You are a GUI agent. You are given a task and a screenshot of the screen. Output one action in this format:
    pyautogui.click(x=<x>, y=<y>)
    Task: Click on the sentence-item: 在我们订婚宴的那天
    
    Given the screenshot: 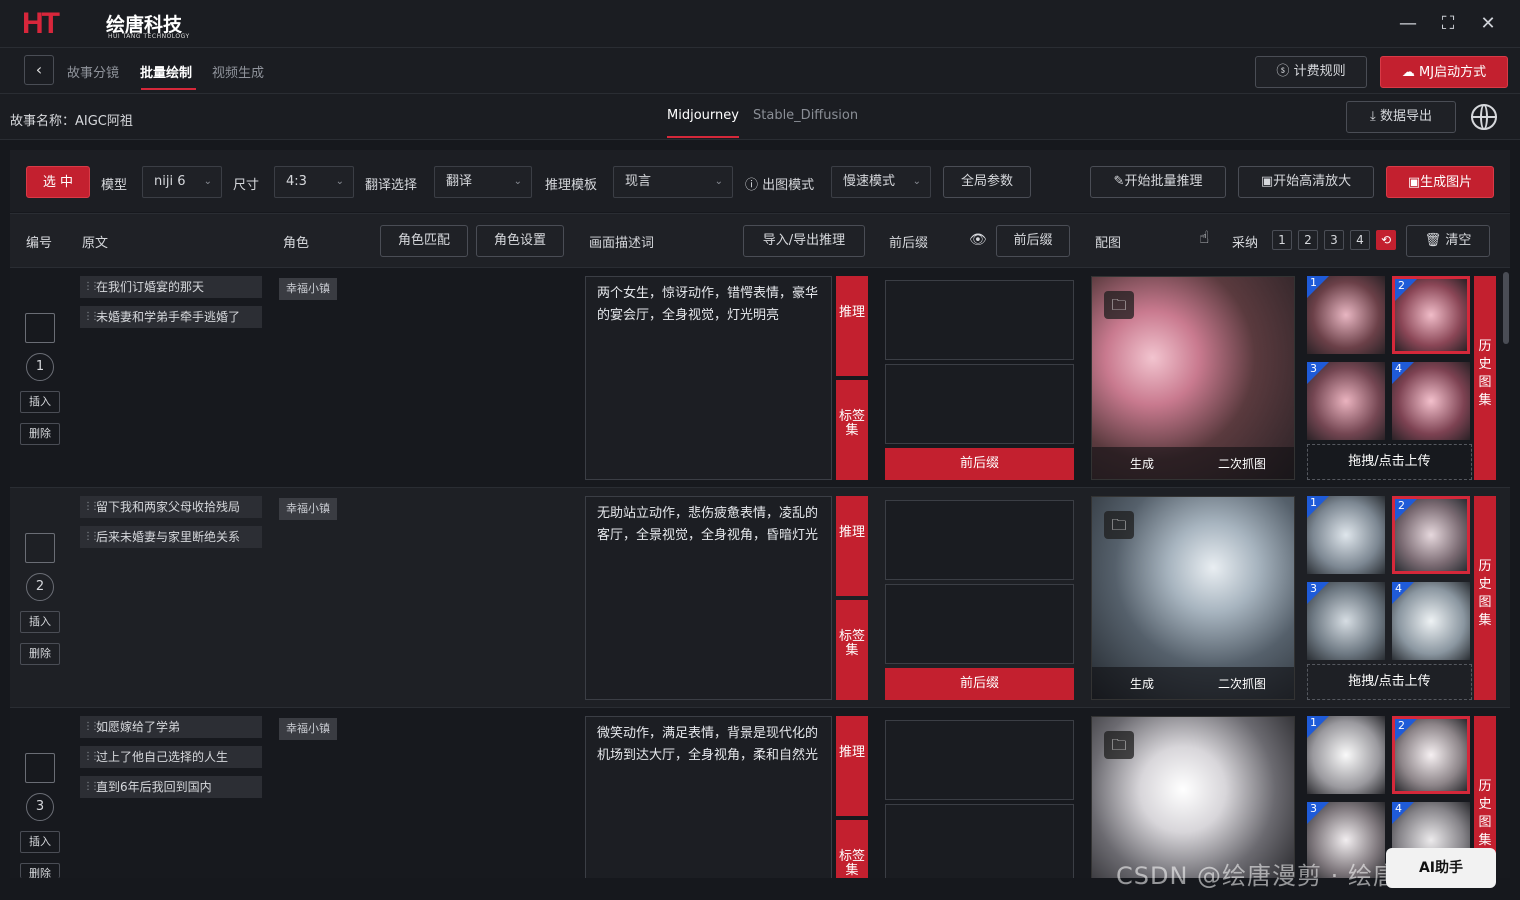 What is the action you would take?
    pyautogui.click(x=171, y=287)
    